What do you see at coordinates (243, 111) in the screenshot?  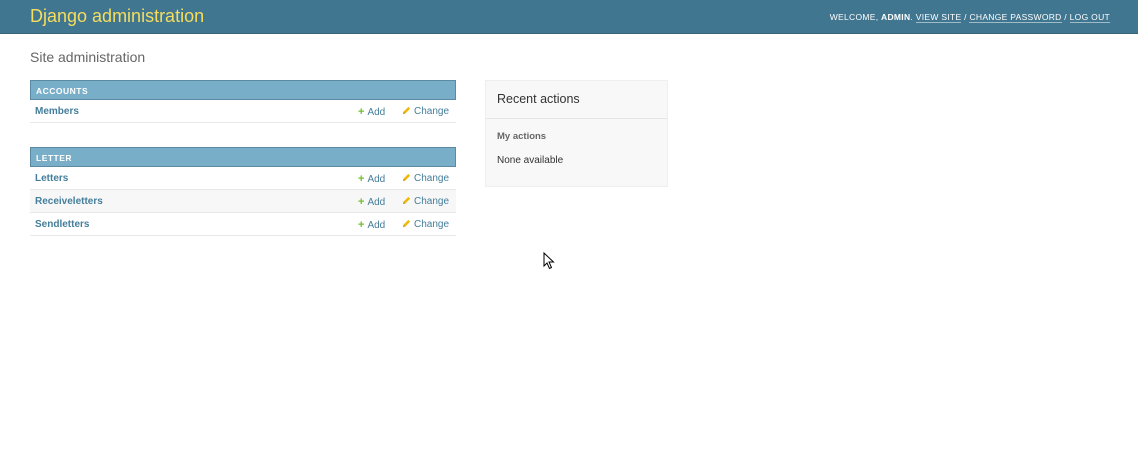 I see `model-row-members: Members + Add Change` at bounding box center [243, 111].